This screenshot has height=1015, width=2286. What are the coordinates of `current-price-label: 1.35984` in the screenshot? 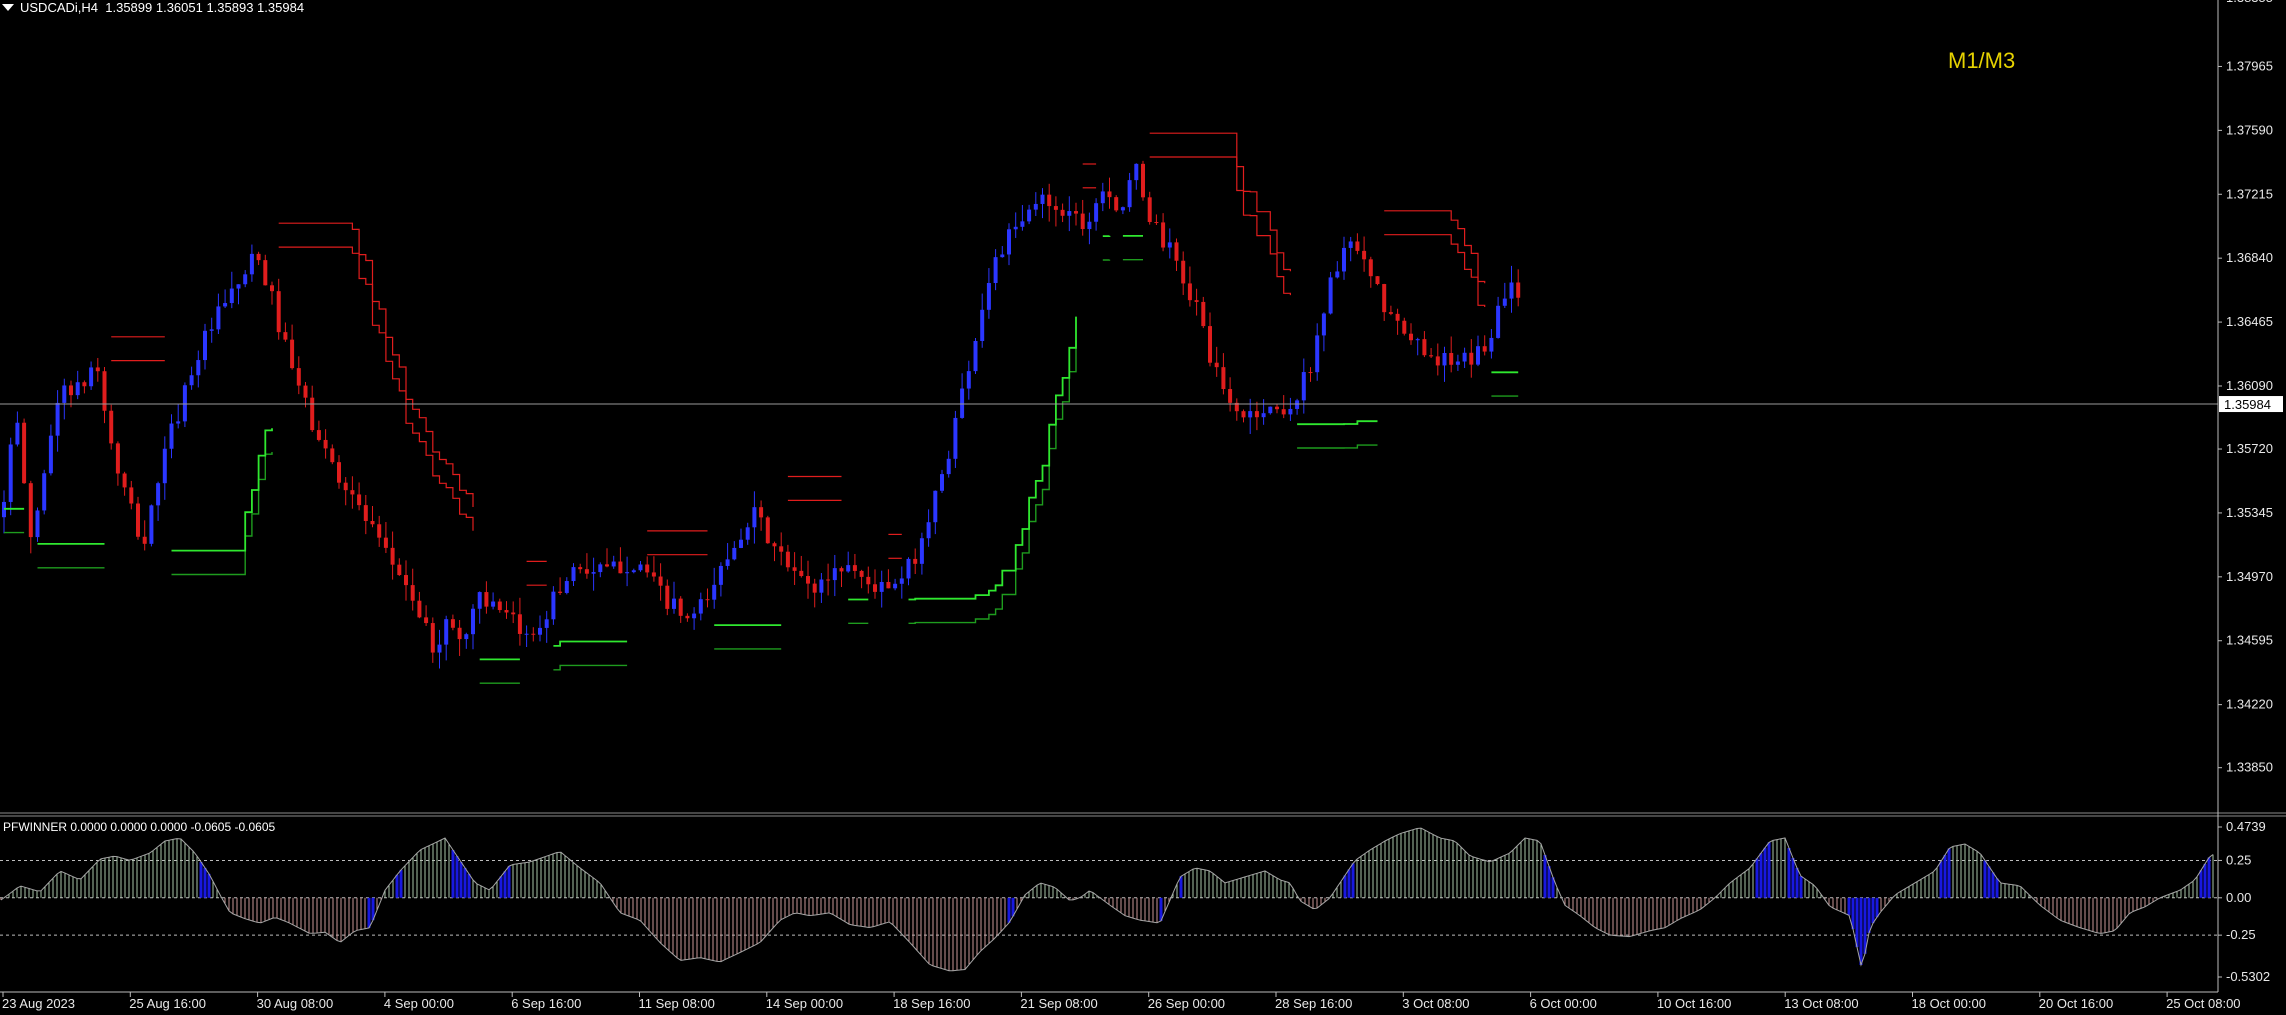 It's located at (2247, 404).